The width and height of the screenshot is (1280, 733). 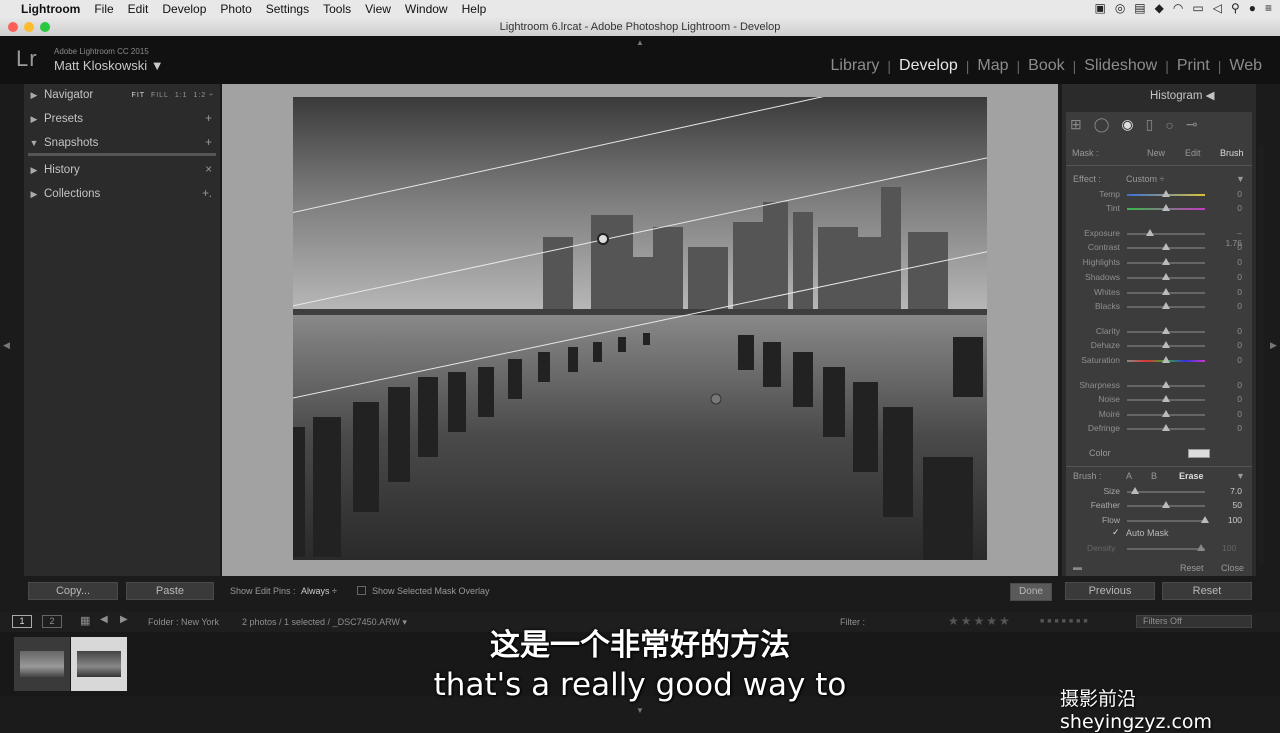 What do you see at coordinates (103, 9) in the screenshot?
I see `menu-file: File` at bounding box center [103, 9].